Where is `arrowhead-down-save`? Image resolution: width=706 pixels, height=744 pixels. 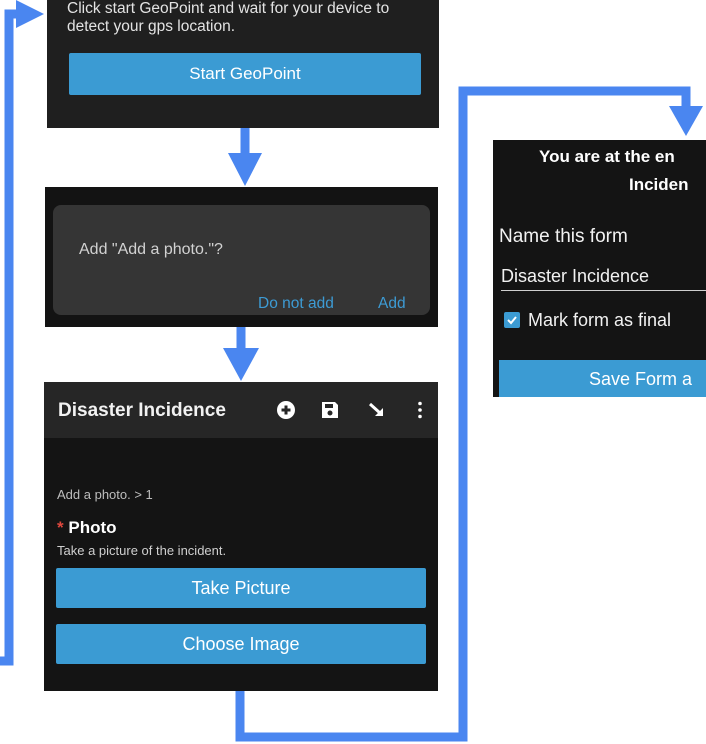
arrowhead-down-save is located at coordinates (686, 121).